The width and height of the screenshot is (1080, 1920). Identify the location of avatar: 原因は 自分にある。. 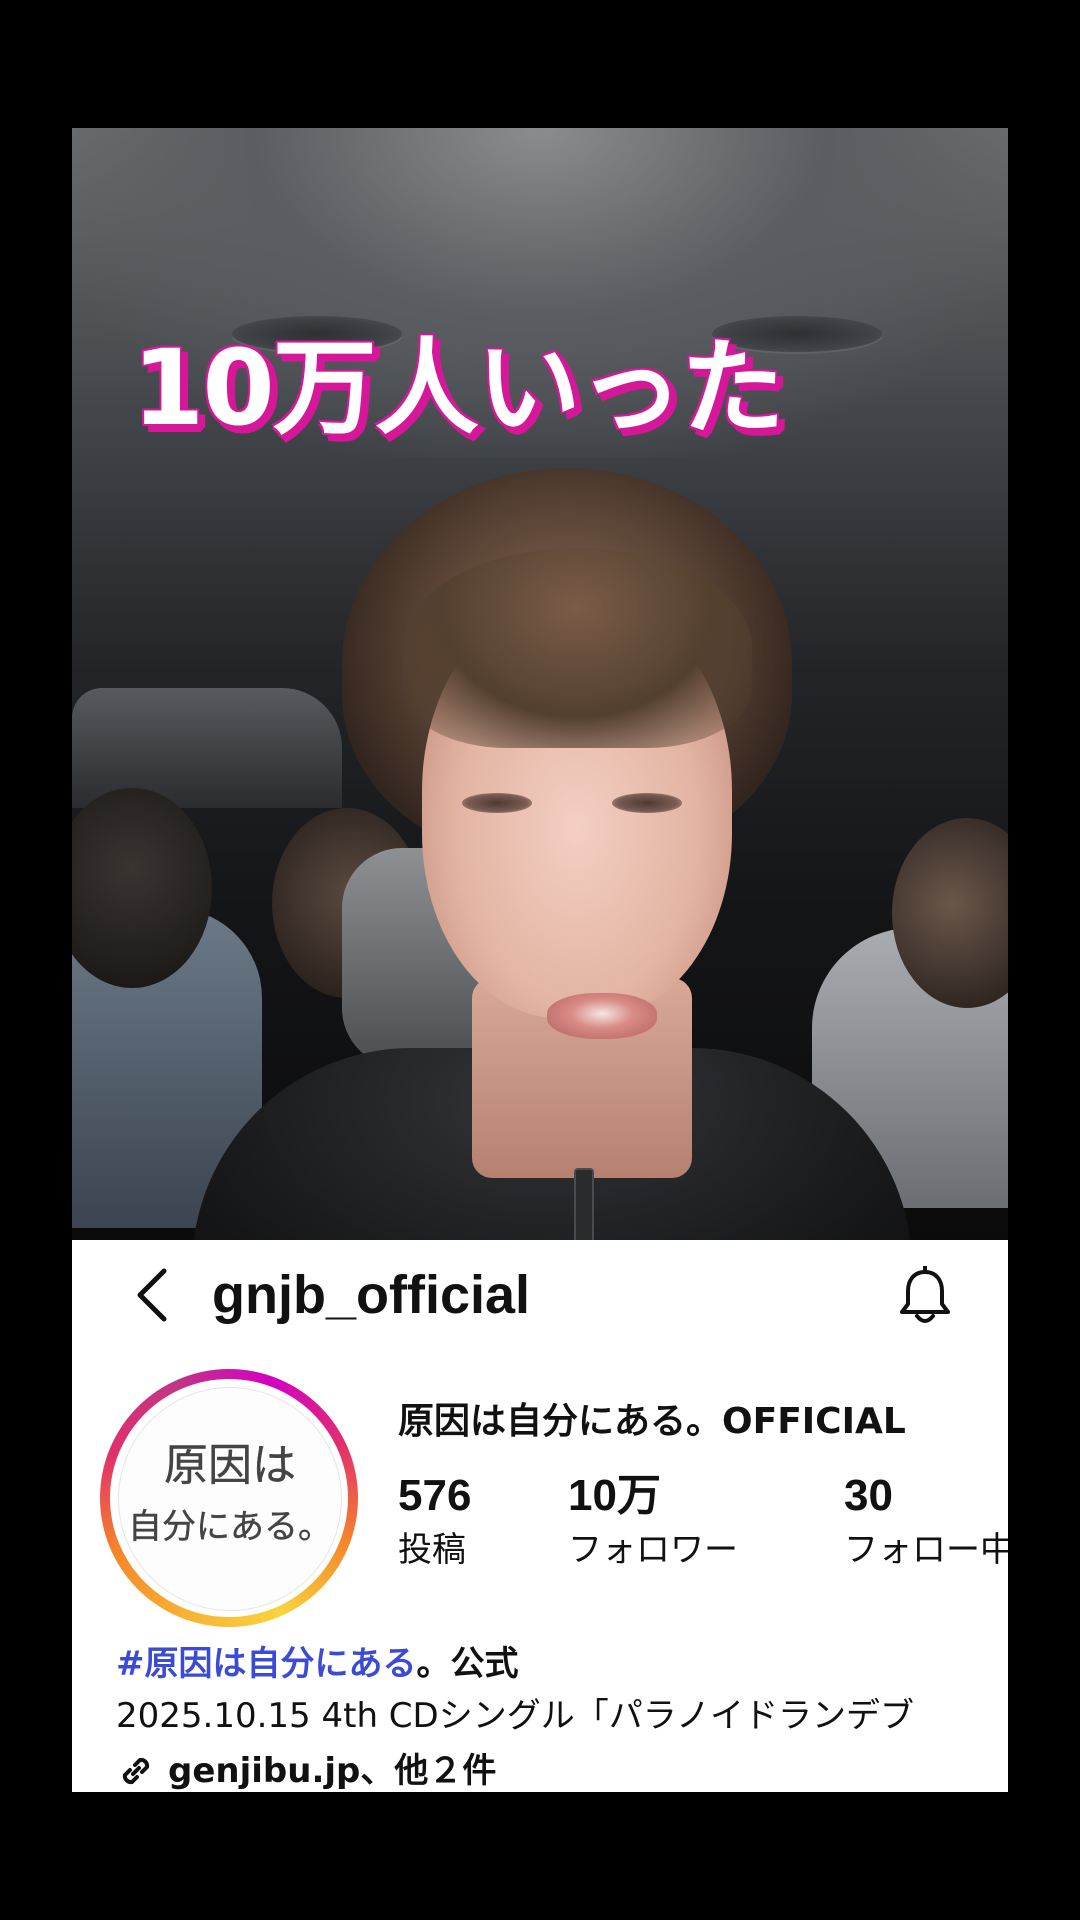
(230, 1499).